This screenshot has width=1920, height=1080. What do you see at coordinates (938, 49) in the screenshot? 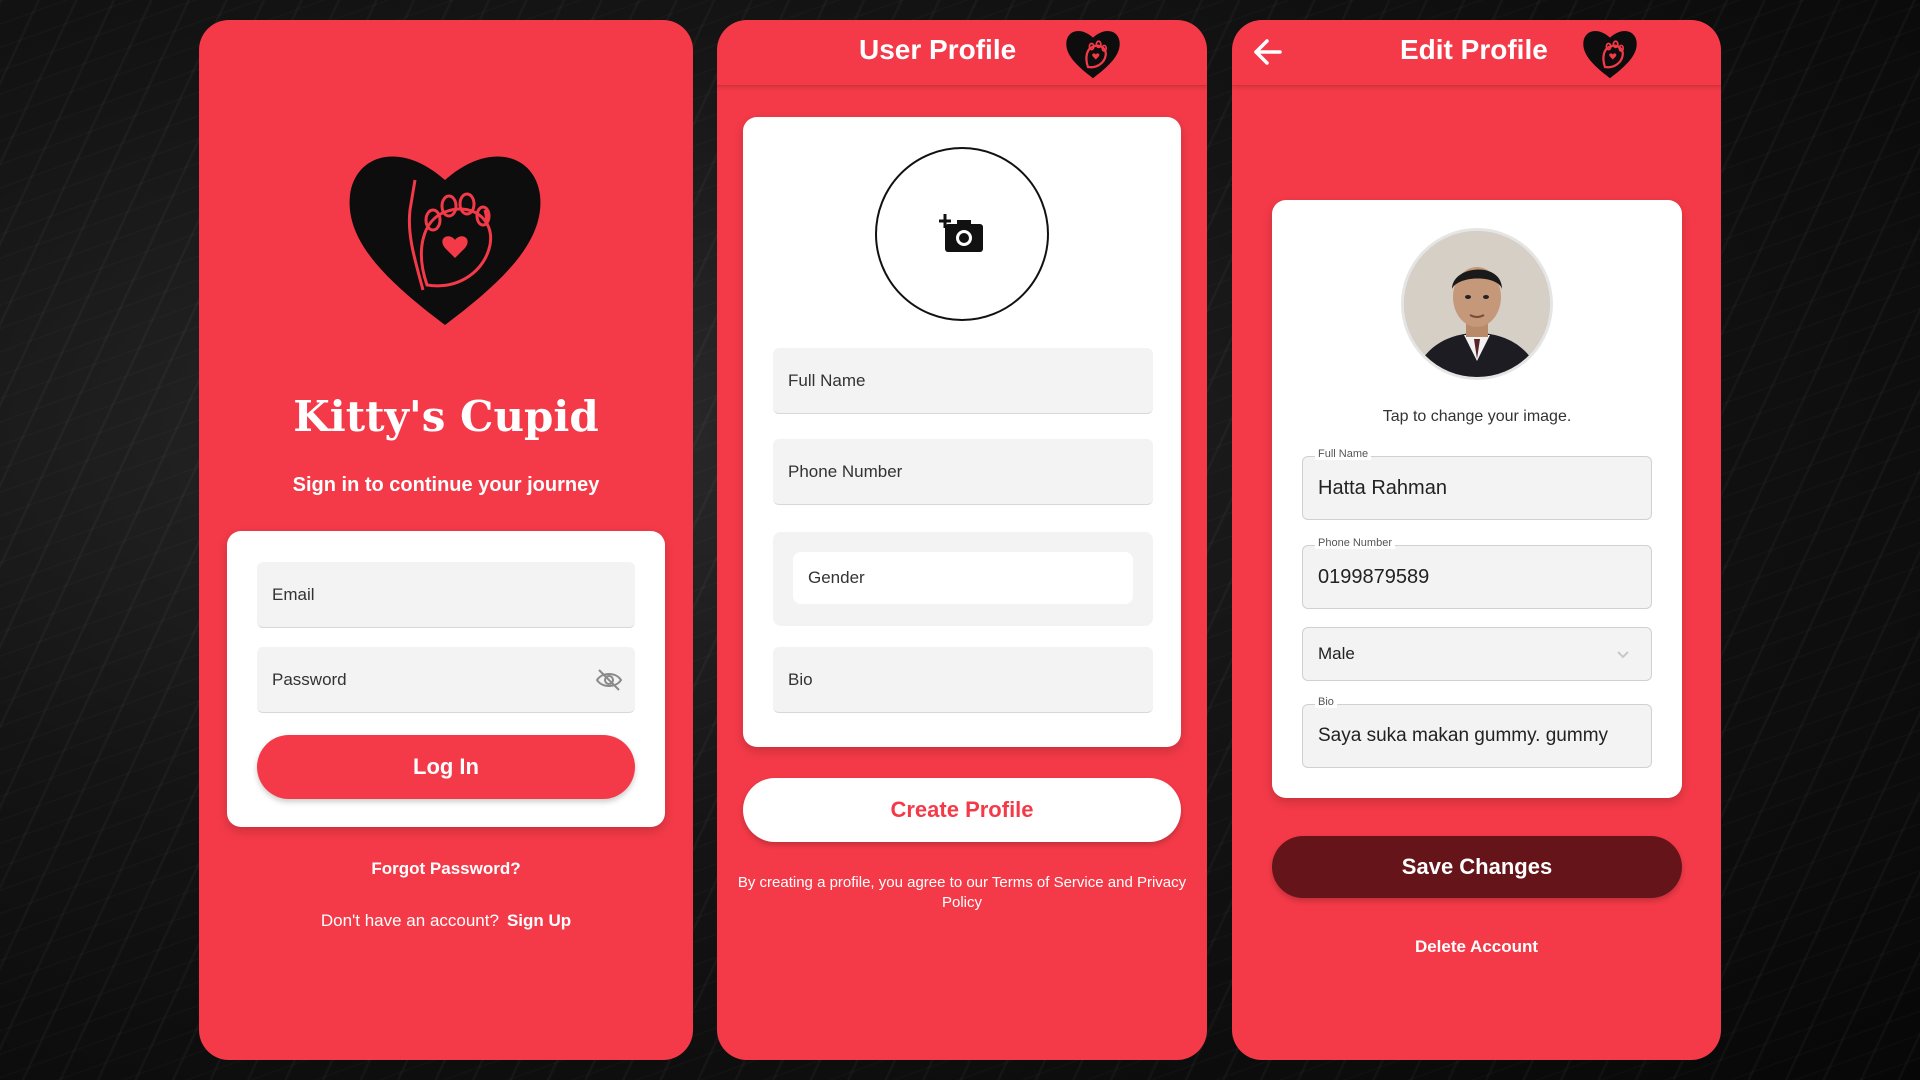
I see `page-title: User Profile` at bounding box center [938, 49].